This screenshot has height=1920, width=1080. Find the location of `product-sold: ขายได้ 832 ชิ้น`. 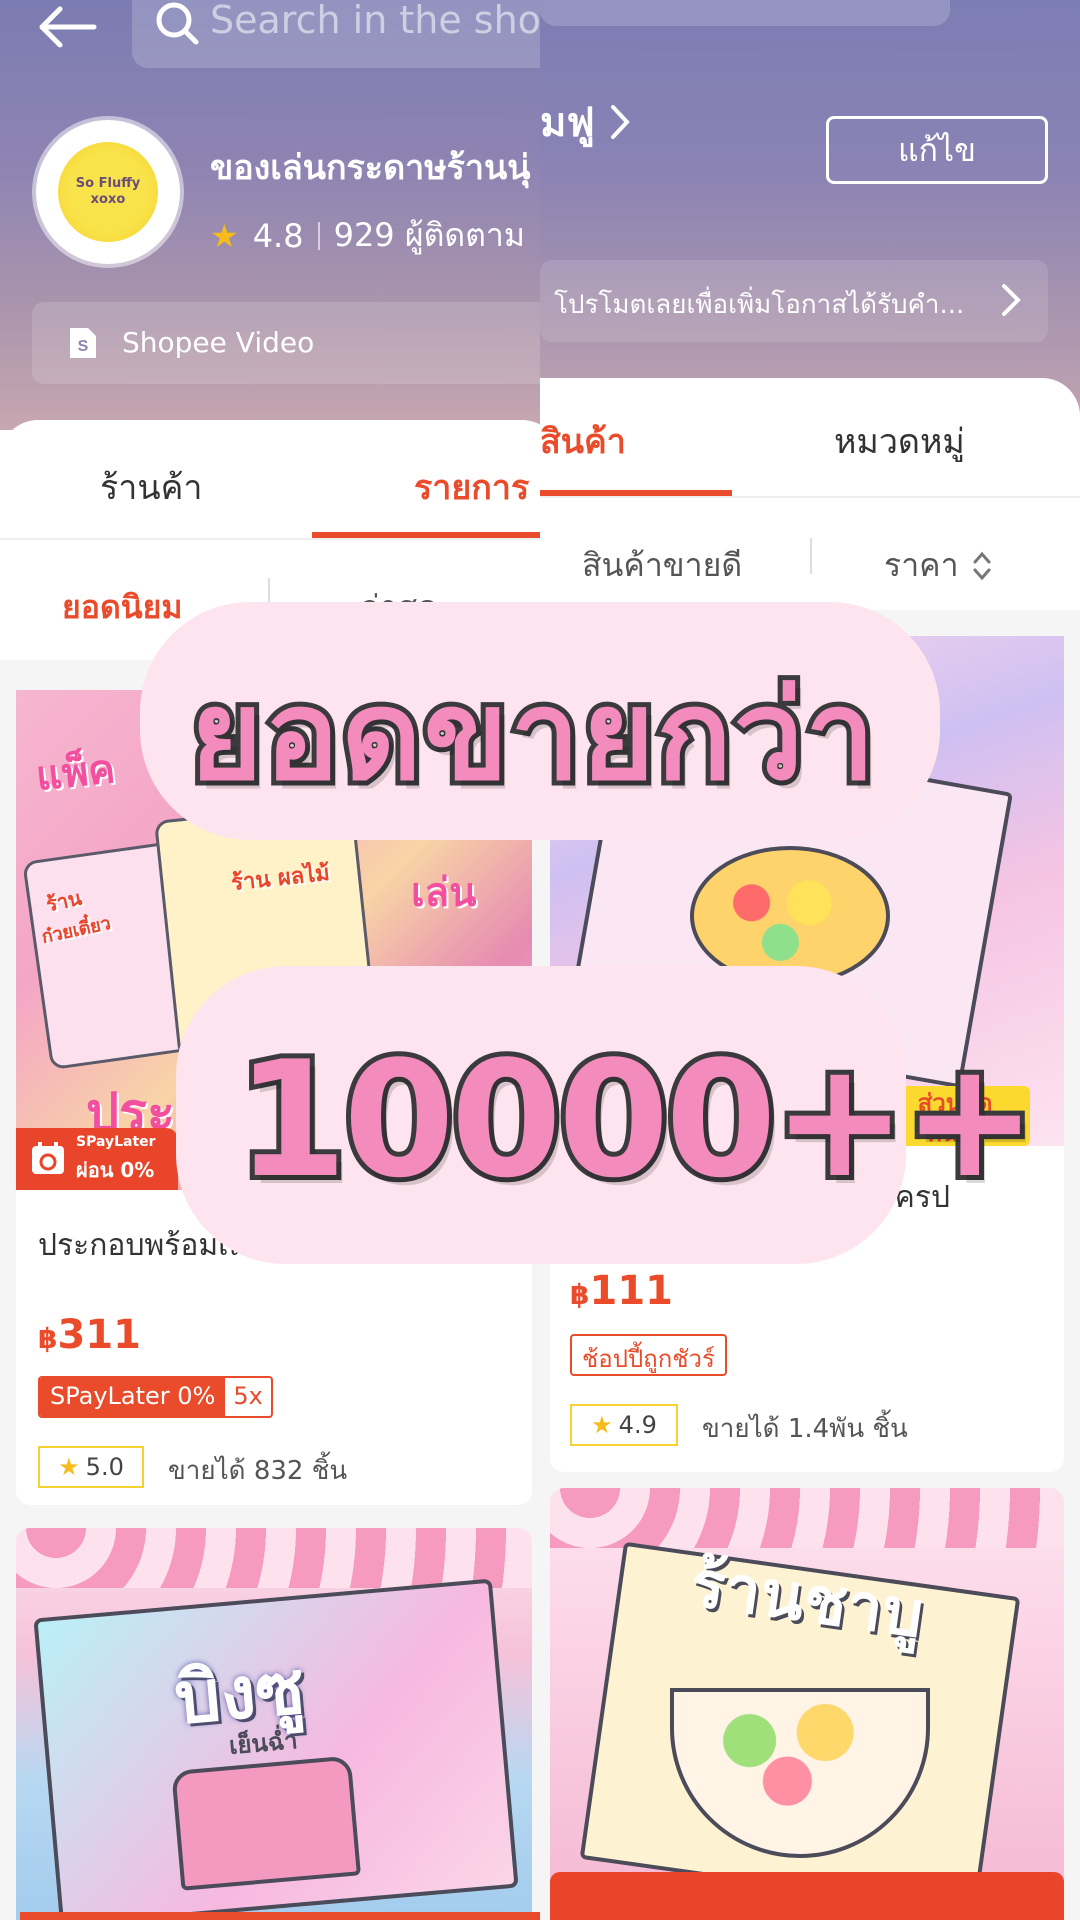

product-sold: ขายได้ 832 ชิ้น is located at coordinates (258, 1471).